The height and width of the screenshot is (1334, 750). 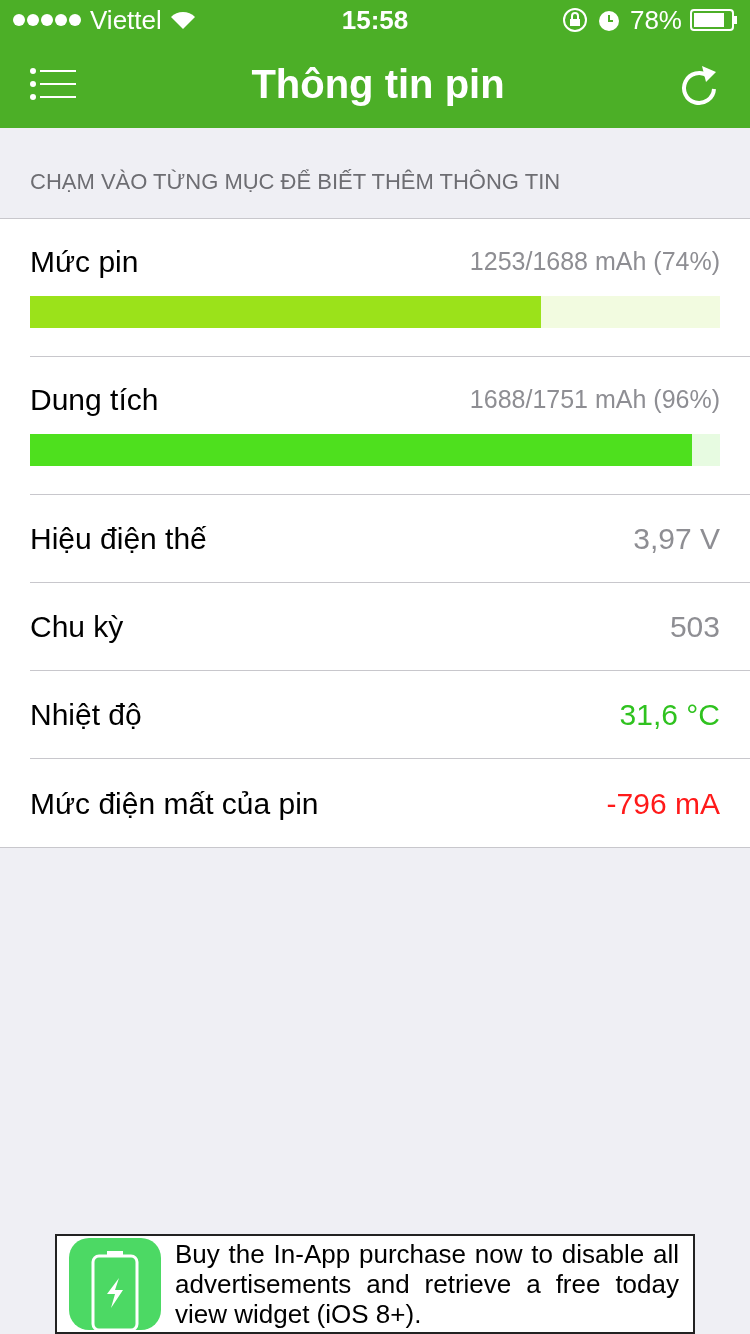 I want to click on row-value: 1688/1751 mAh (96%), so click(x=594, y=399).